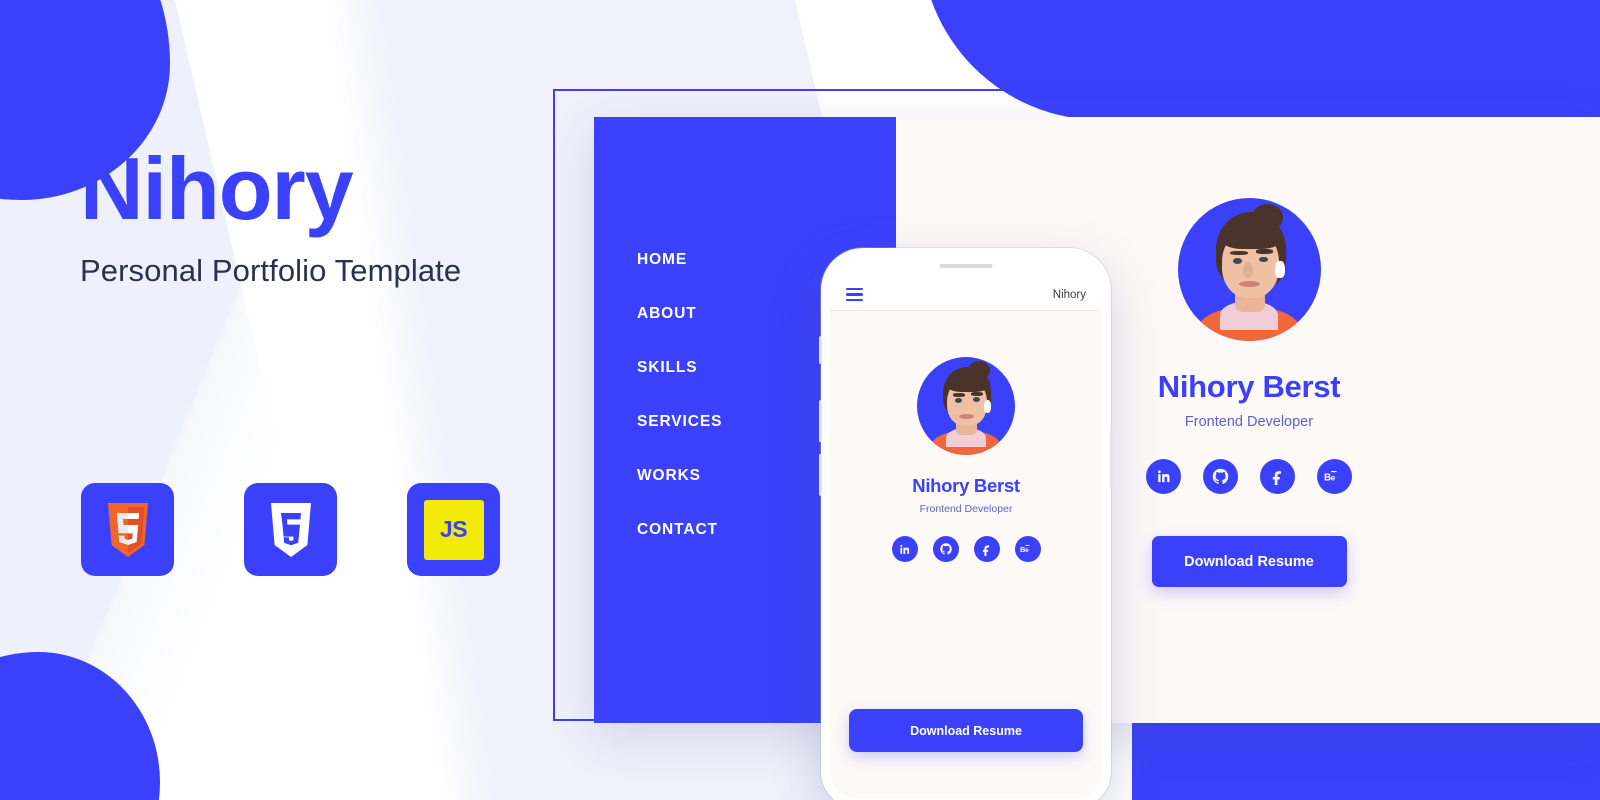  Describe the element at coordinates (127, 529) in the screenshot. I see `html5-badge` at that location.